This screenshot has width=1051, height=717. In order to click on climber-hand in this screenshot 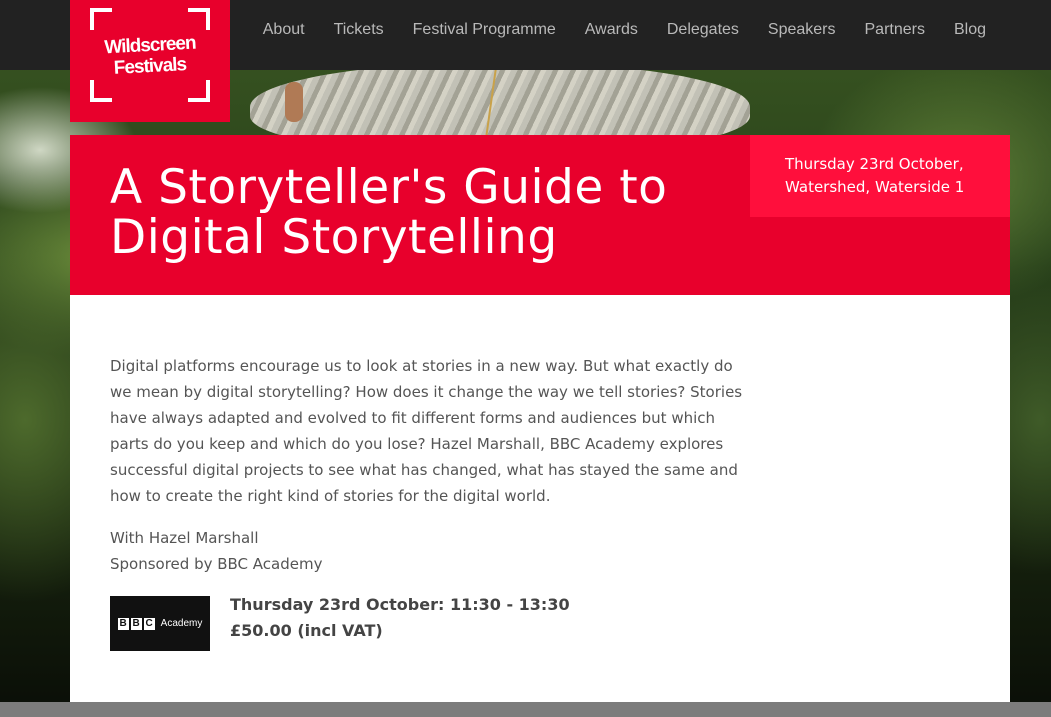, I will do `click(294, 102)`.